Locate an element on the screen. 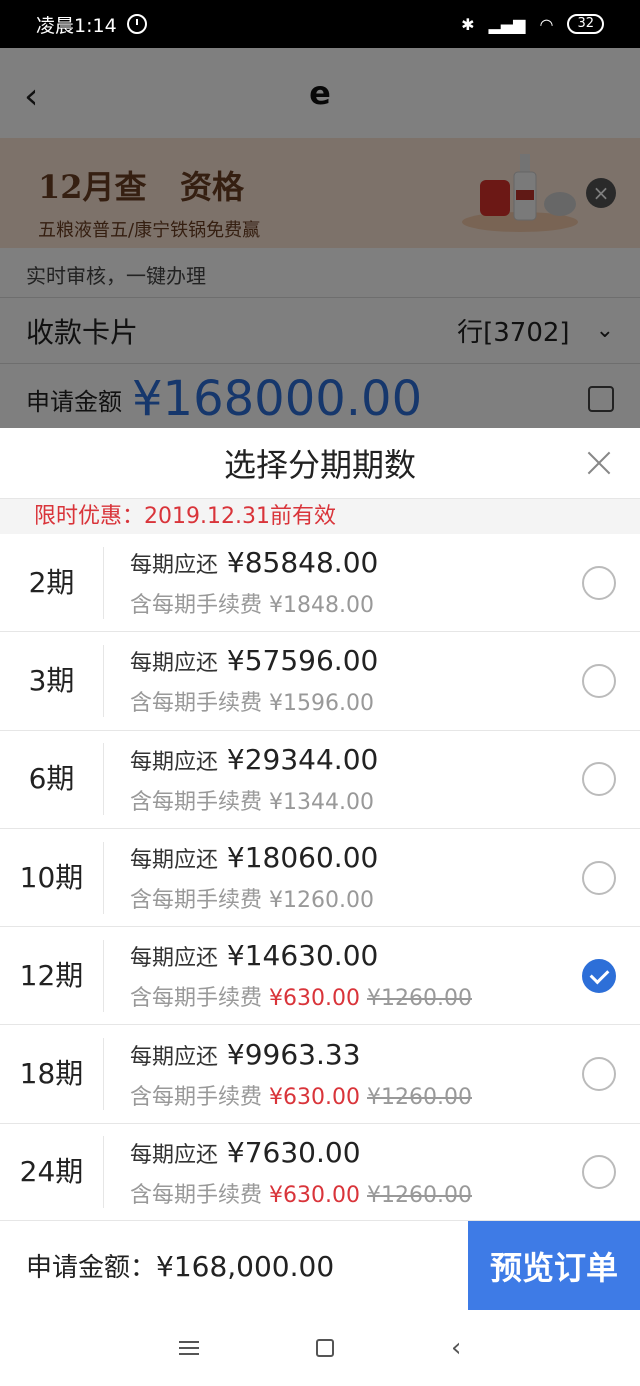 Image resolution: width=640 pixels, height=1386 pixels. status-bar: 凌晨1:14 ✱ ▂▄▆ ◠ 32 is located at coordinates (320, 24).